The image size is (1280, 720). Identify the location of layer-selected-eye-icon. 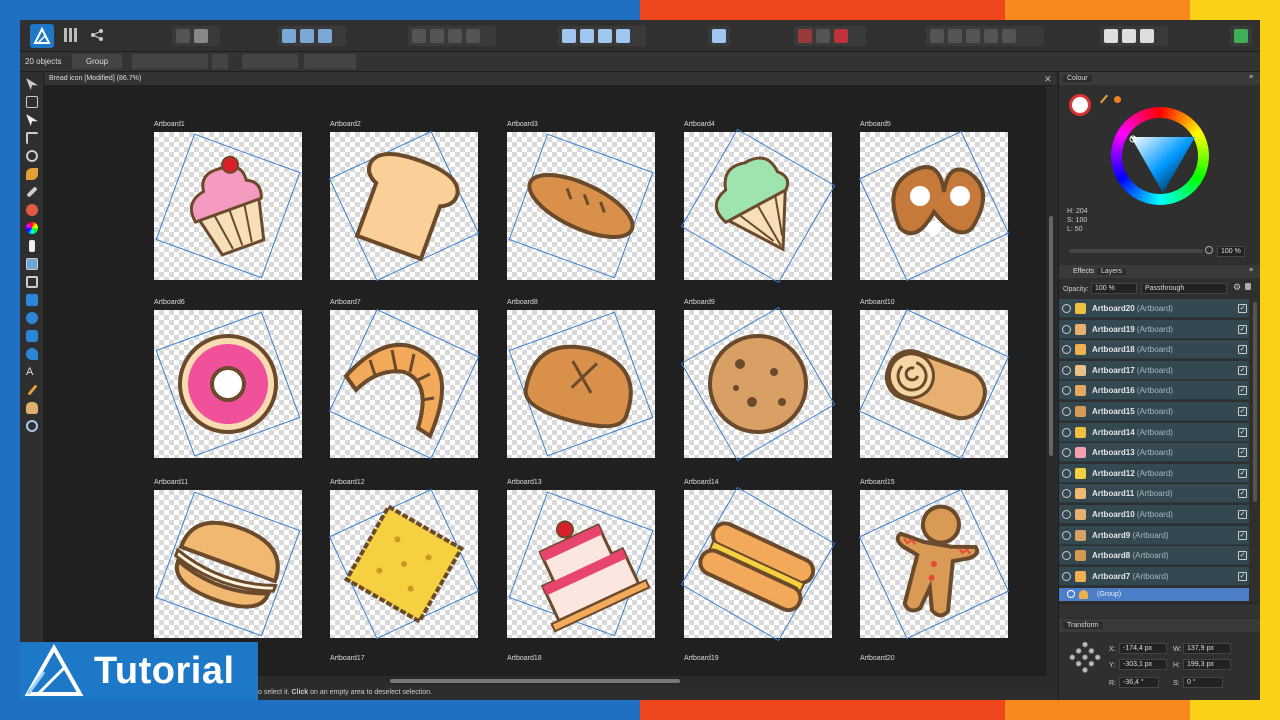
(1071, 594).